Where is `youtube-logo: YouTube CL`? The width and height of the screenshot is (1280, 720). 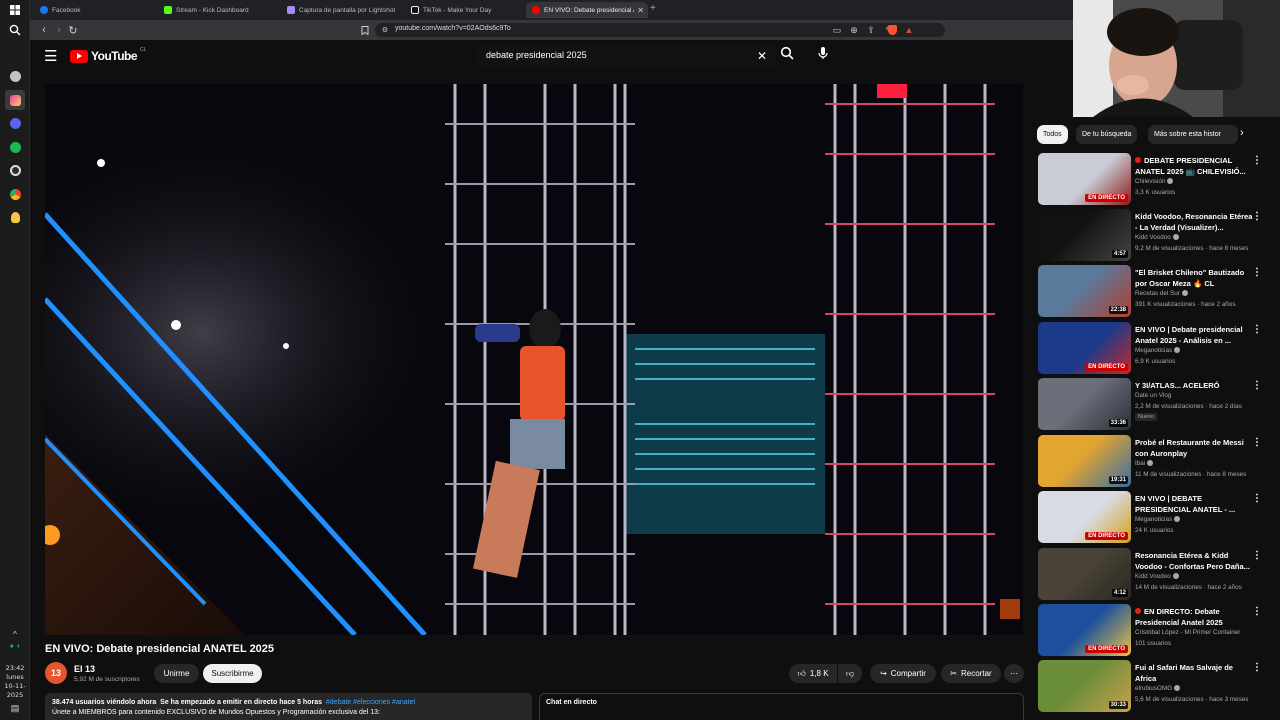 youtube-logo: YouTube CL is located at coordinates (108, 55).